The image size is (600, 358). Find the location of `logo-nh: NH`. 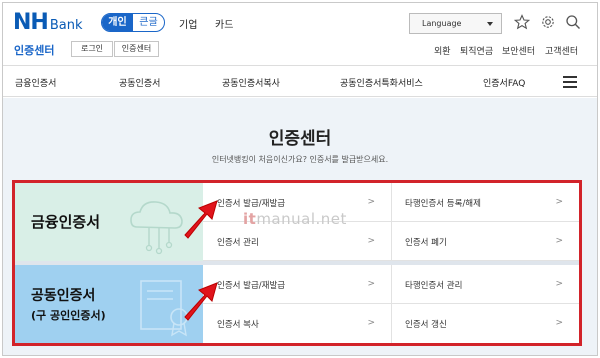

logo-nh: NH is located at coordinates (31, 22).